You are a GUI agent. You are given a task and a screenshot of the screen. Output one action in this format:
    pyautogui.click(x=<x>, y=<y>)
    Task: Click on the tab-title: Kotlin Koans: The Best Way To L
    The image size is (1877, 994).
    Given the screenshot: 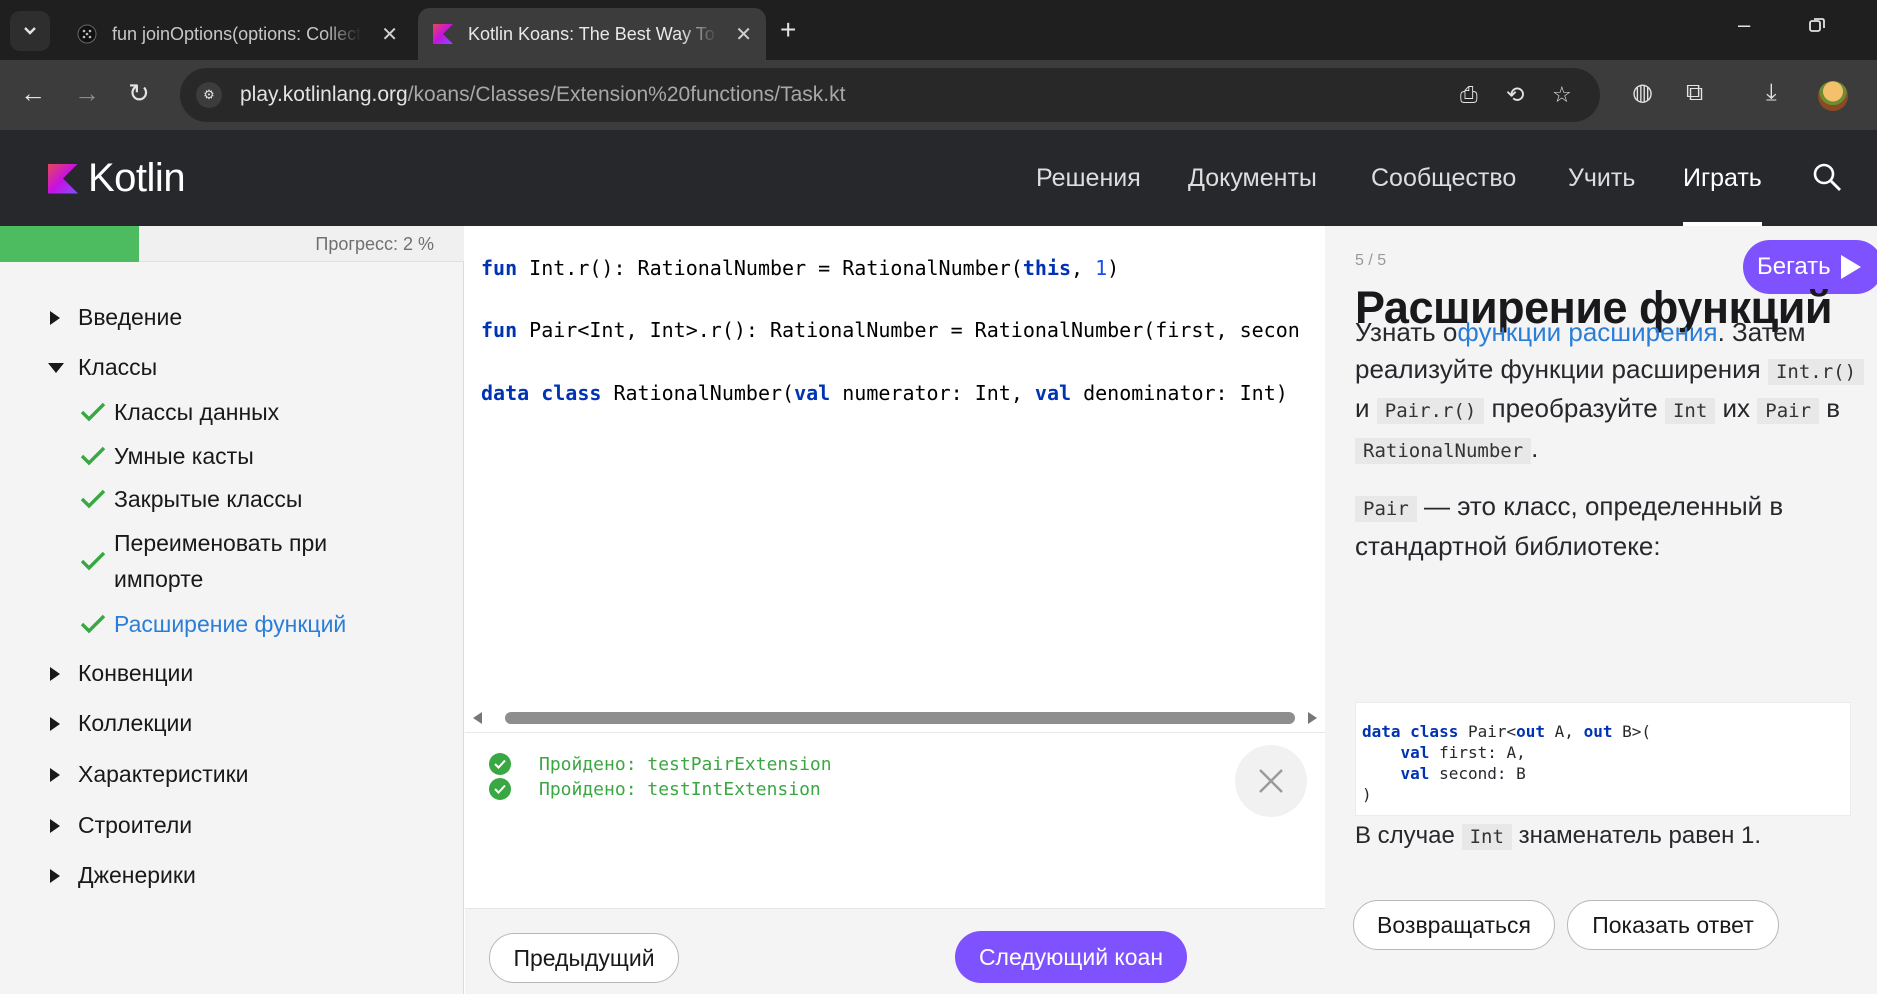 What is the action you would take?
    pyautogui.click(x=593, y=33)
    